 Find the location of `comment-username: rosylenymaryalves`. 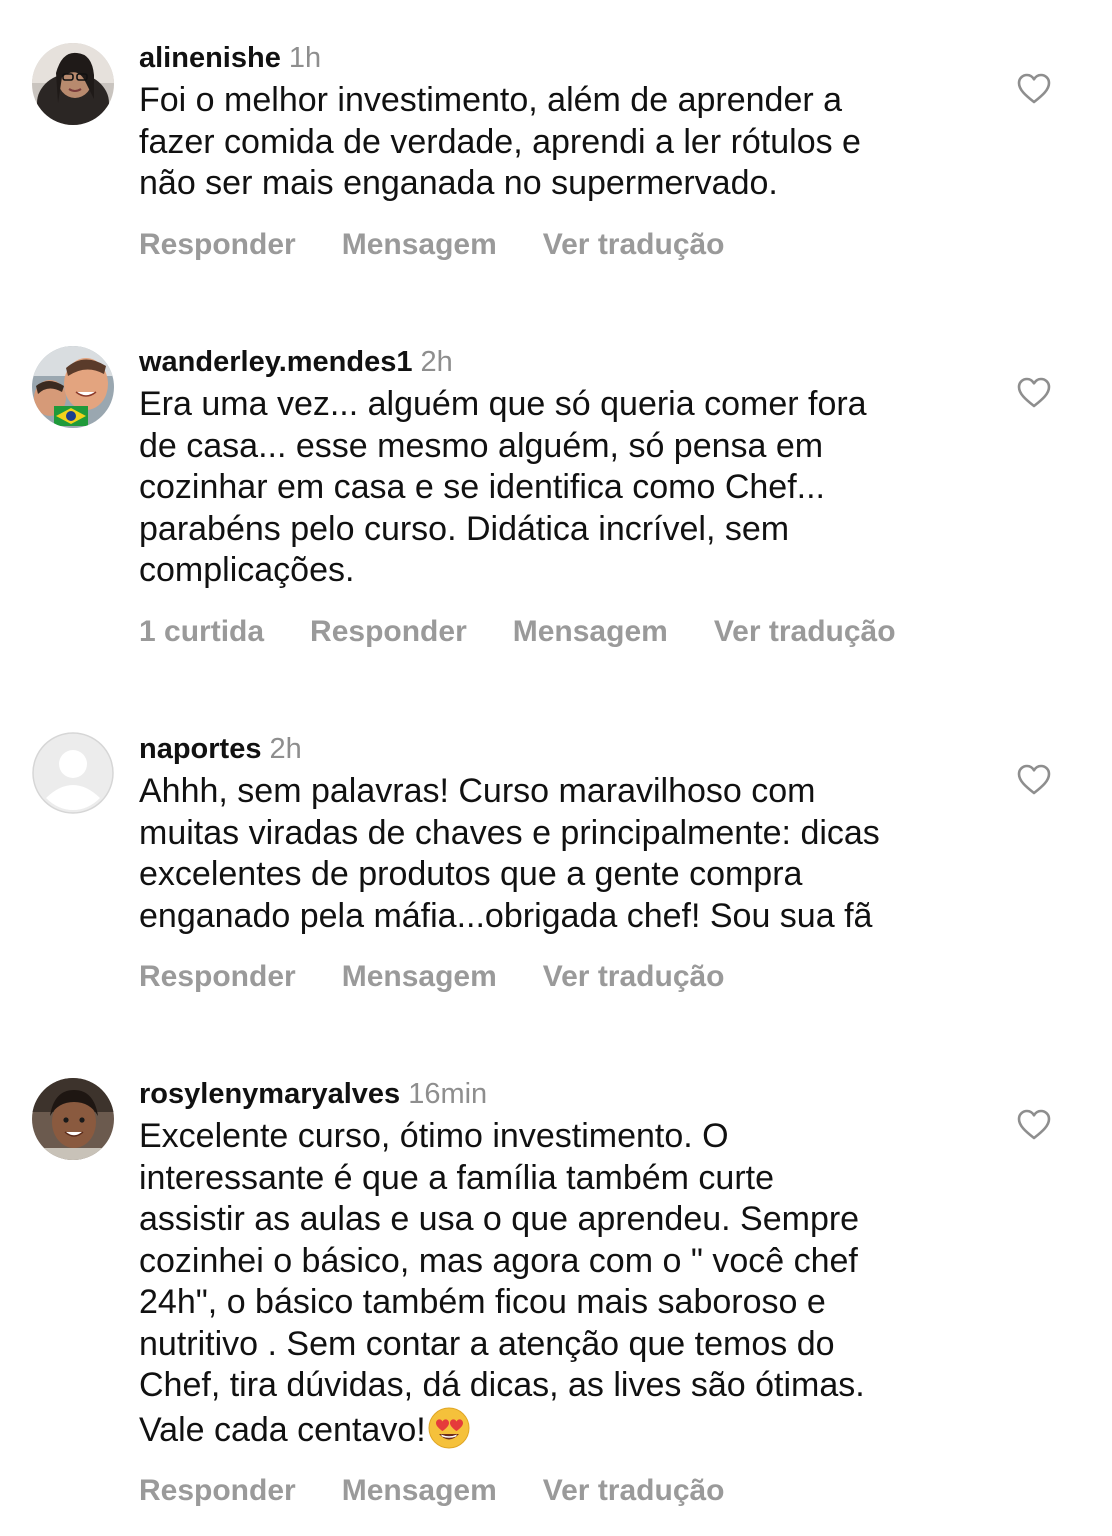

comment-username: rosylenymaryalves is located at coordinates (269, 1094).